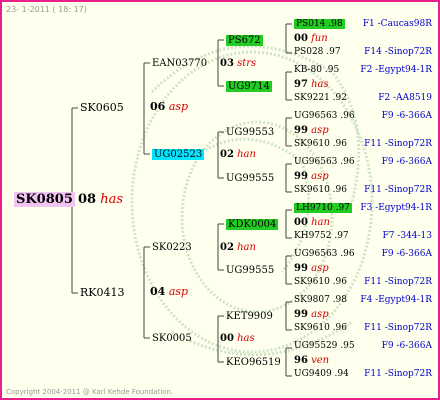  What do you see at coordinates (249, 316) in the screenshot?
I see `gen4-ring-7: KET9909` at bounding box center [249, 316].